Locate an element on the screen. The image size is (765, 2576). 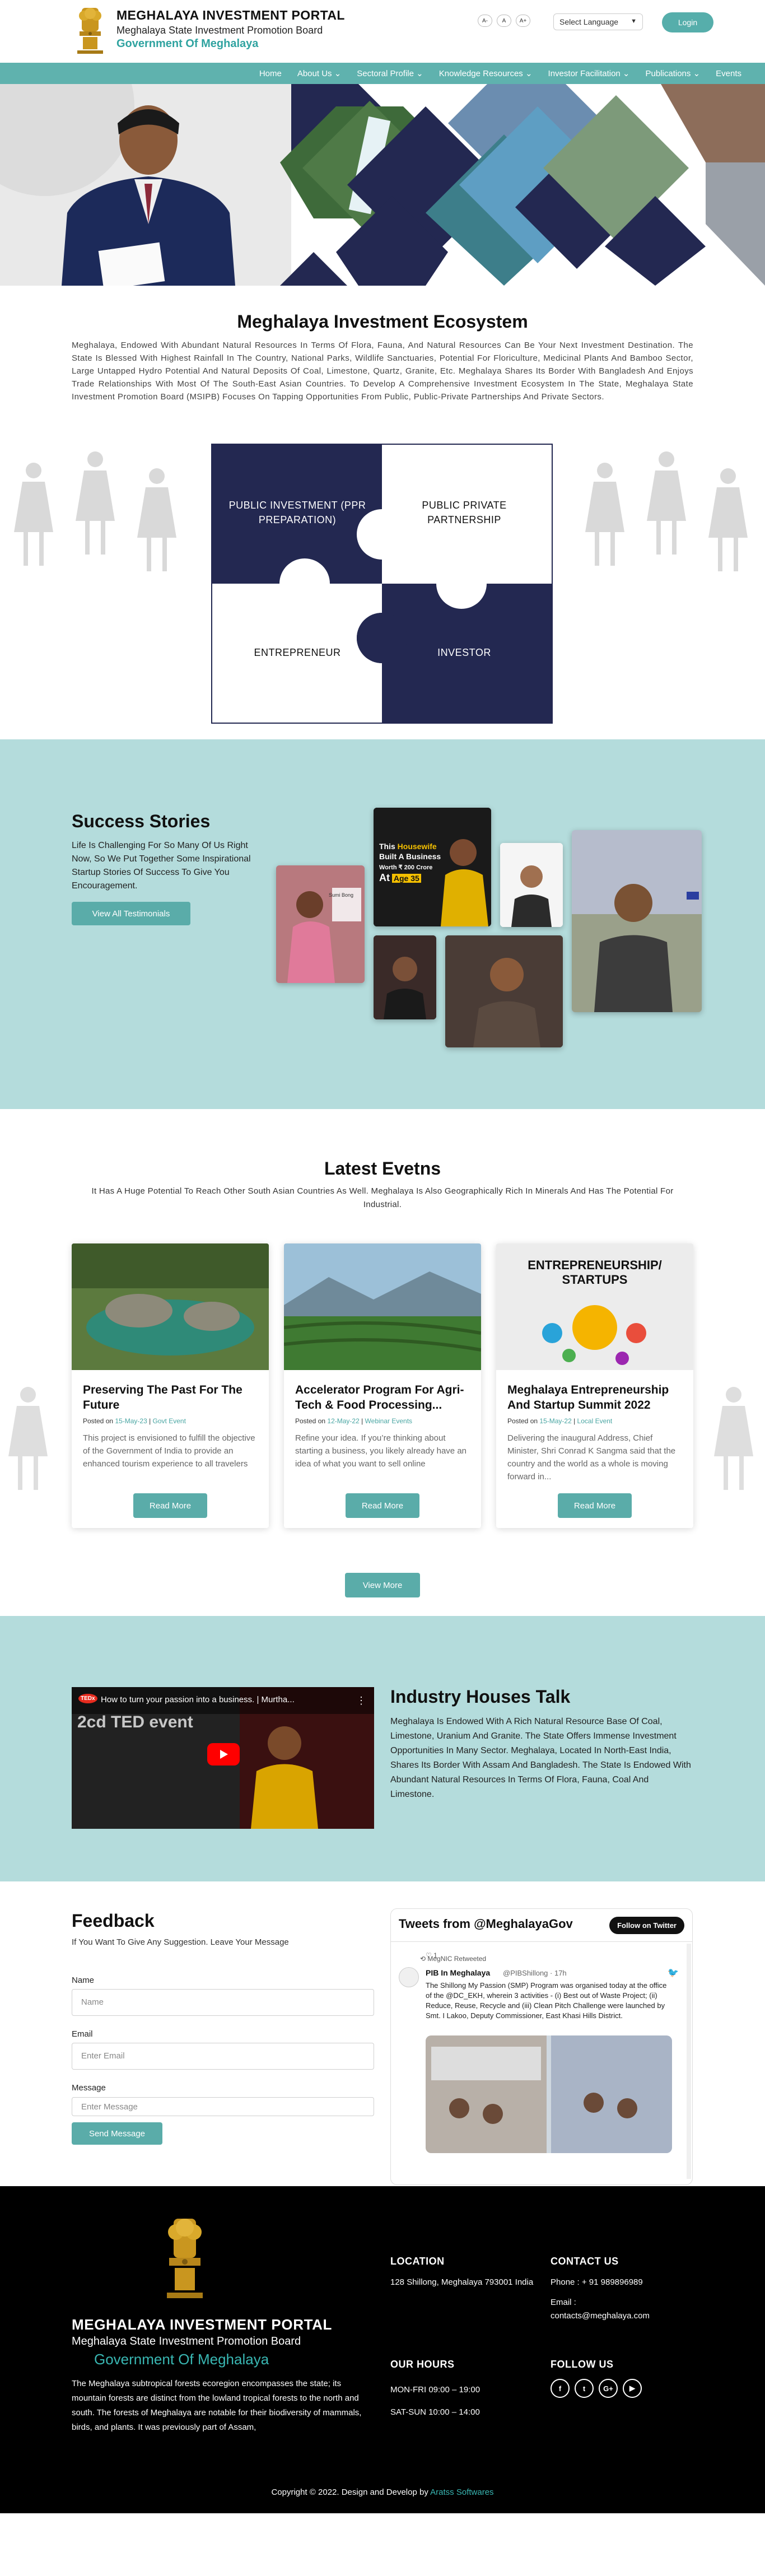
footer-portal-title: MEGHALAYA INVESTMENT PORTAL is located at coordinates (202, 2324).